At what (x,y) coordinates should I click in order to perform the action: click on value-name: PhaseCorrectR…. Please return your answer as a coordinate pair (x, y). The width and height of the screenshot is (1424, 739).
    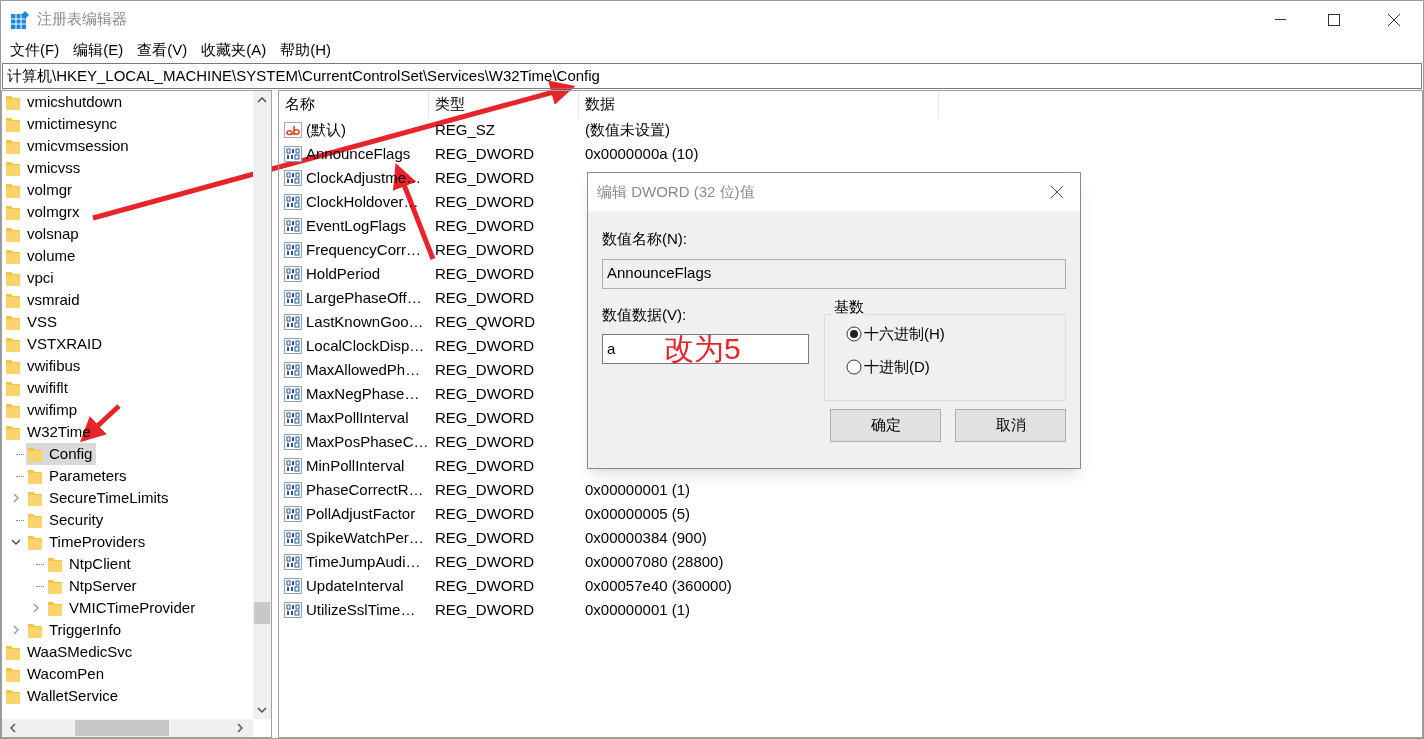
    Looking at the image, I should click on (365, 490).